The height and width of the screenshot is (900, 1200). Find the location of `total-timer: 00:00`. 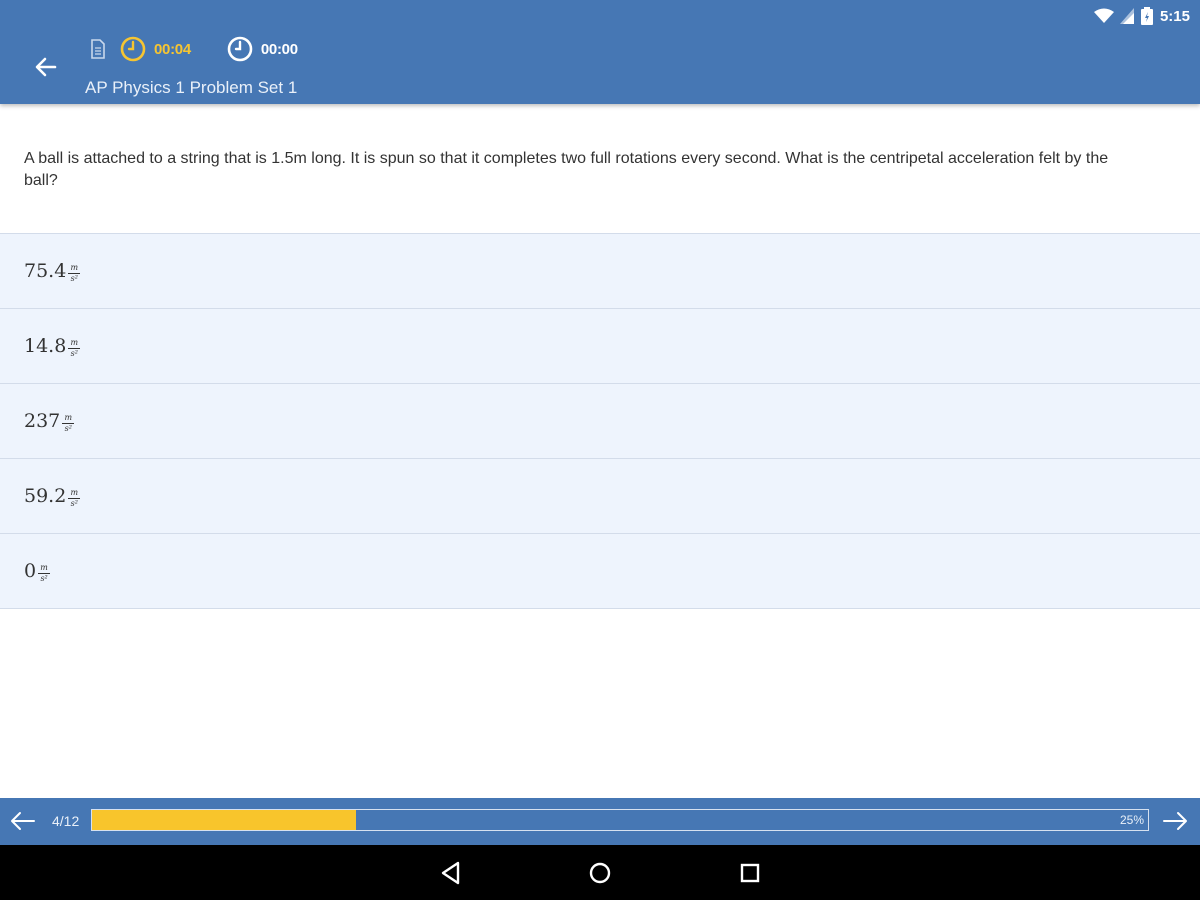

total-timer: 00:00 is located at coordinates (262, 49).